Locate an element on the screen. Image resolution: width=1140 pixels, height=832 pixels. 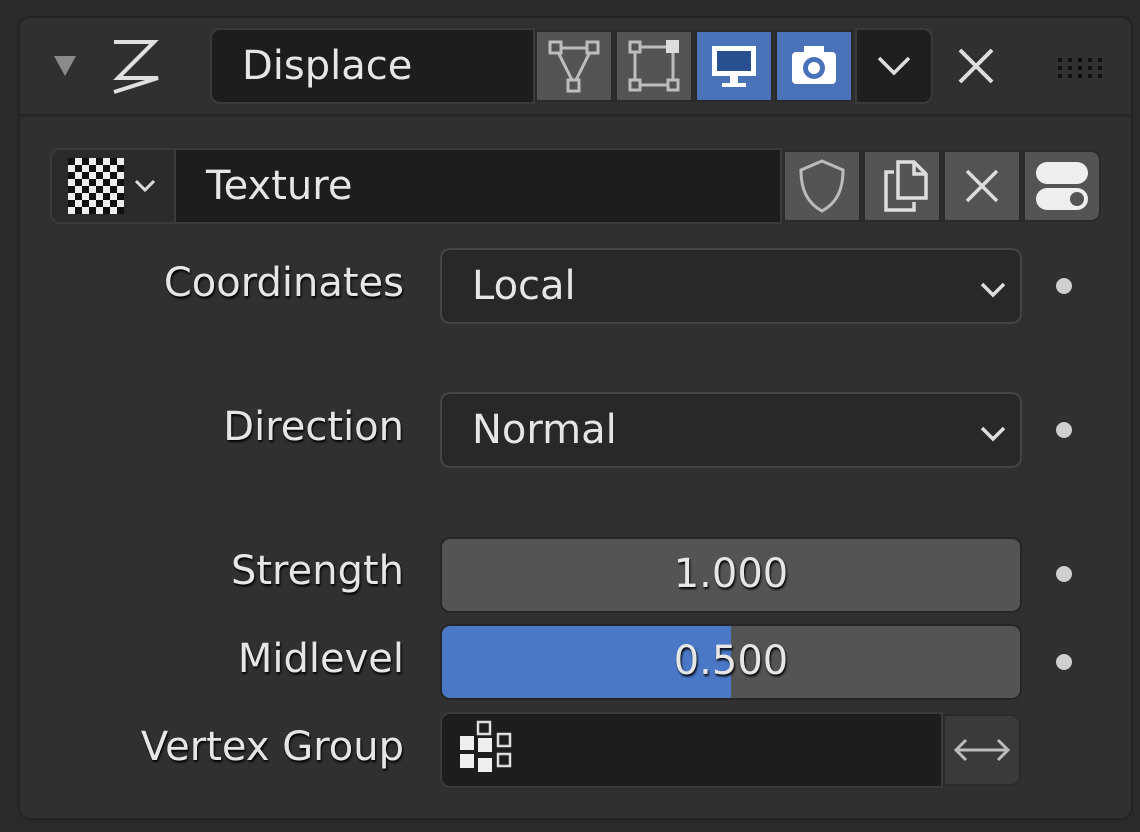
edit-mode-toggle is located at coordinates (574, 66).